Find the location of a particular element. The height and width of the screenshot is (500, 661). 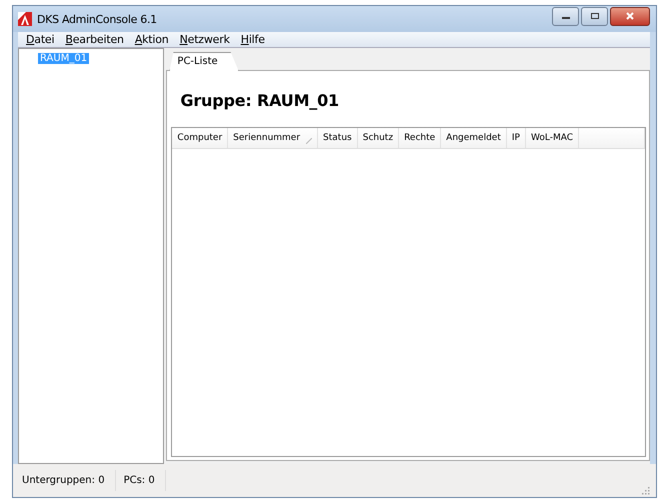

status-text: PCs: 0 is located at coordinates (141, 480).